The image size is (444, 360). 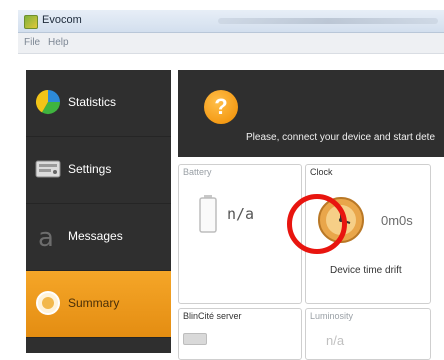 I want to click on settings-icon, so click(x=48, y=169).